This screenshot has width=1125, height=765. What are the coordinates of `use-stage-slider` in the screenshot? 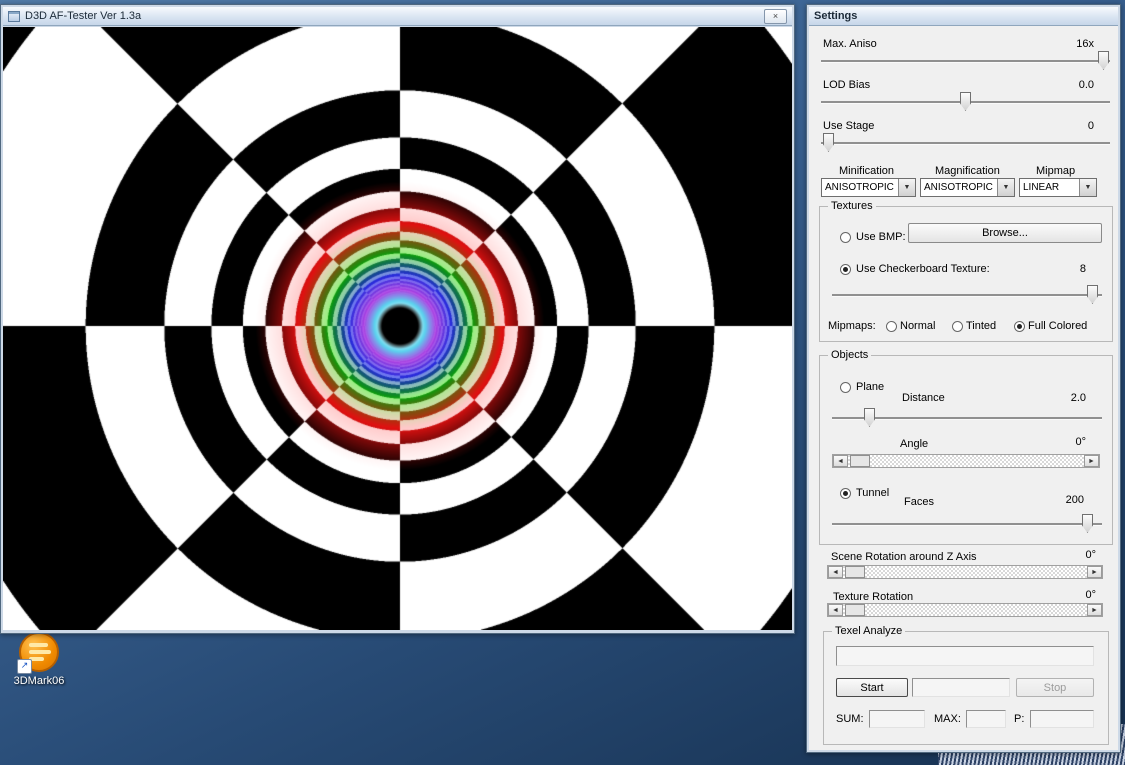 It's located at (965, 143).